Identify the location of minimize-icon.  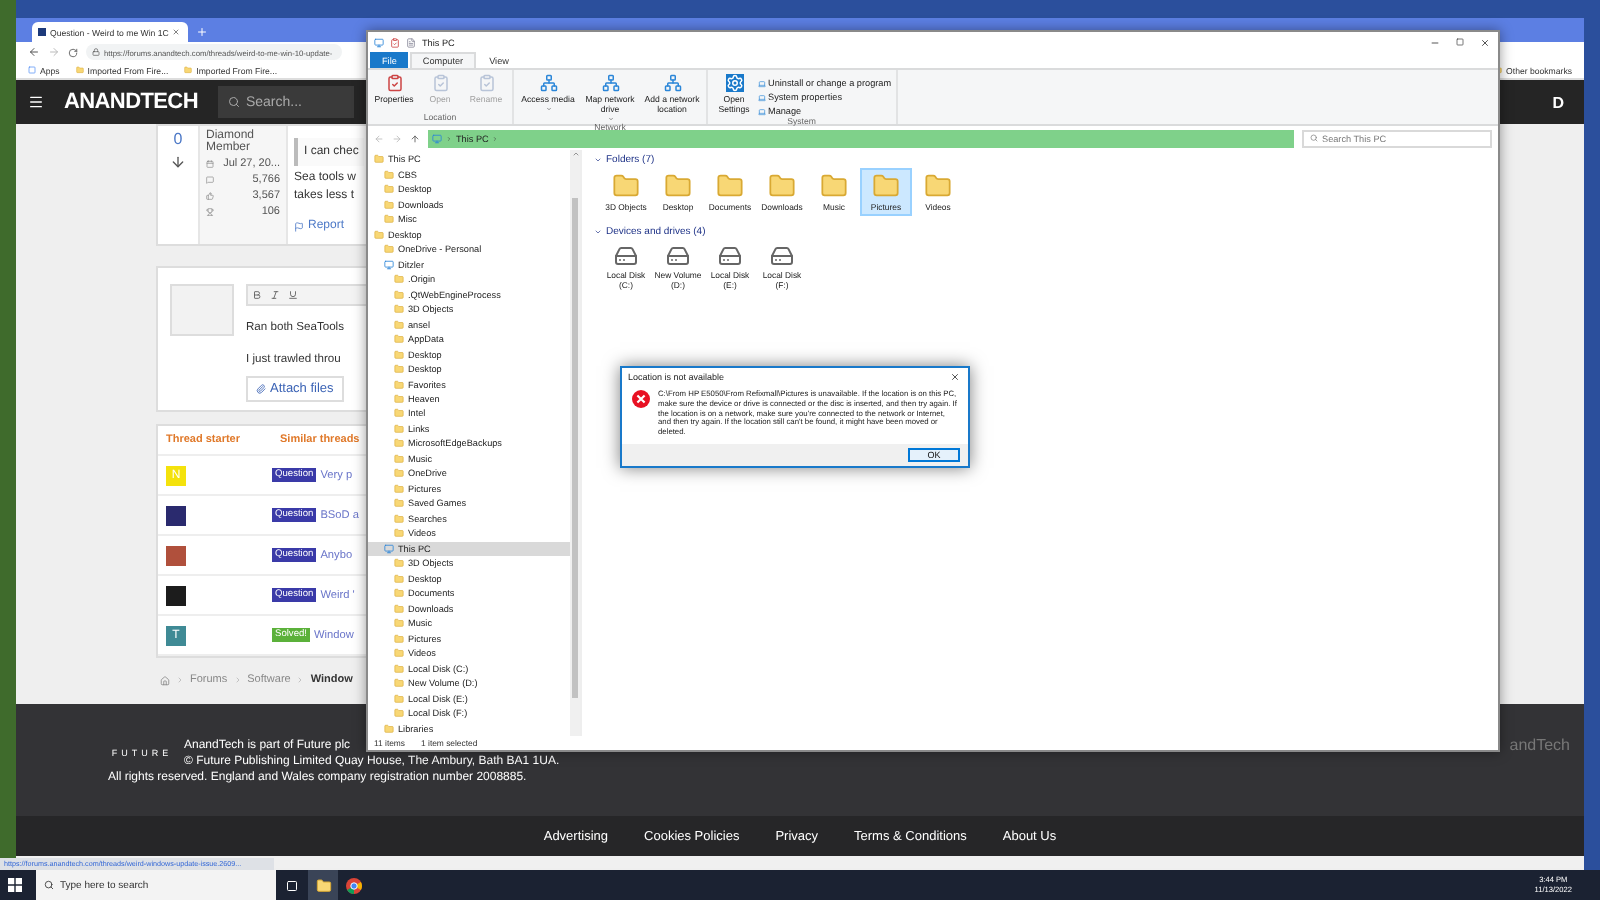
(1435, 42).